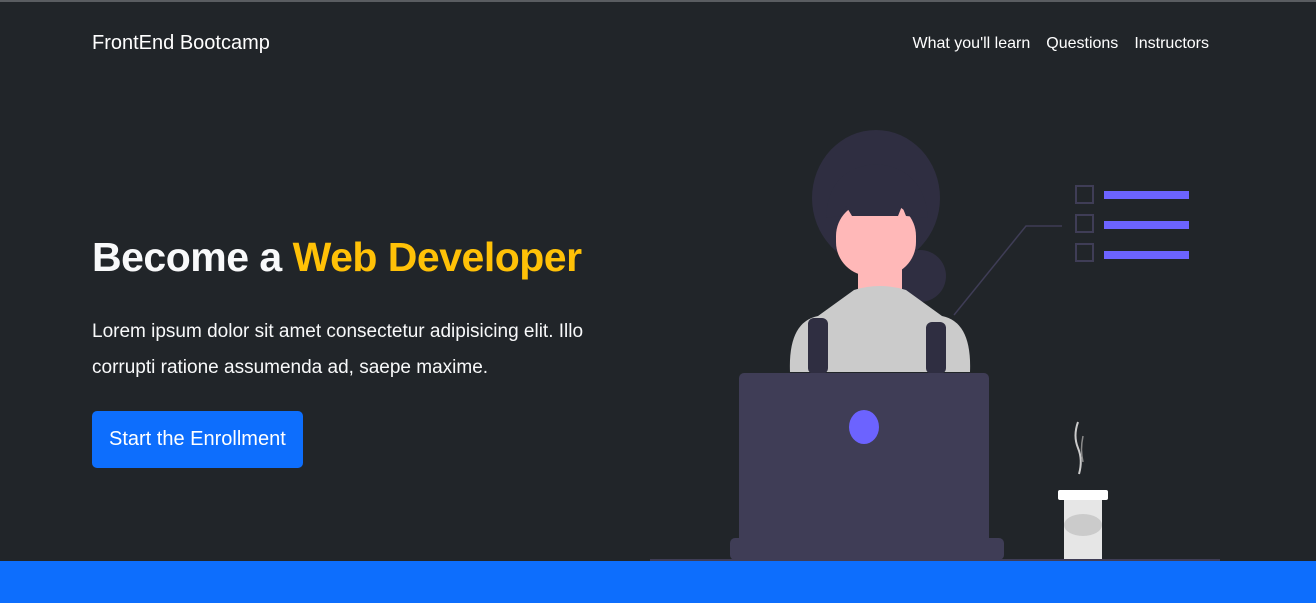 This screenshot has width=1316, height=603. I want to click on checklist-icon, so click(1132, 223).